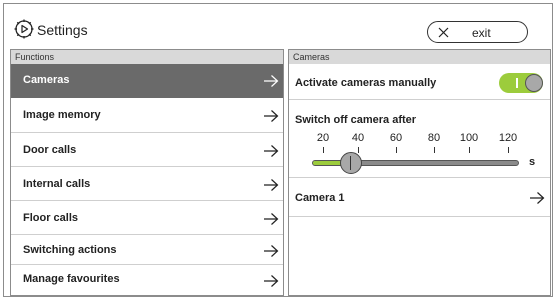 Image resolution: width=556 pixels, height=300 pixels. What do you see at coordinates (443, 32) in the screenshot?
I see `close-icon` at bounding box center [443, 32].